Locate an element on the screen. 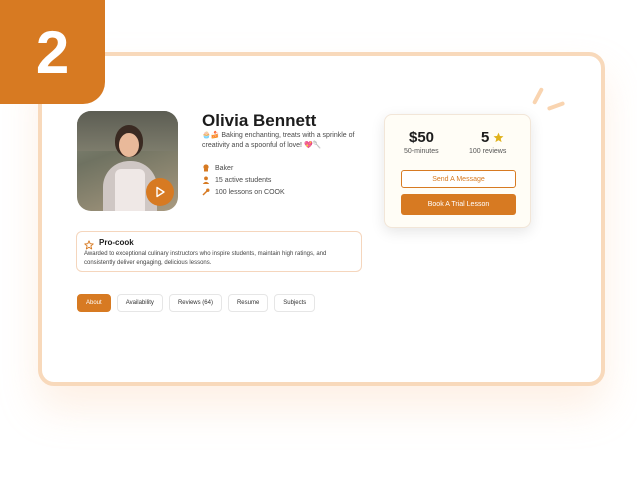 This screenshot has height=503, width=637. wrench-icon is located at coordinates (206, 192).